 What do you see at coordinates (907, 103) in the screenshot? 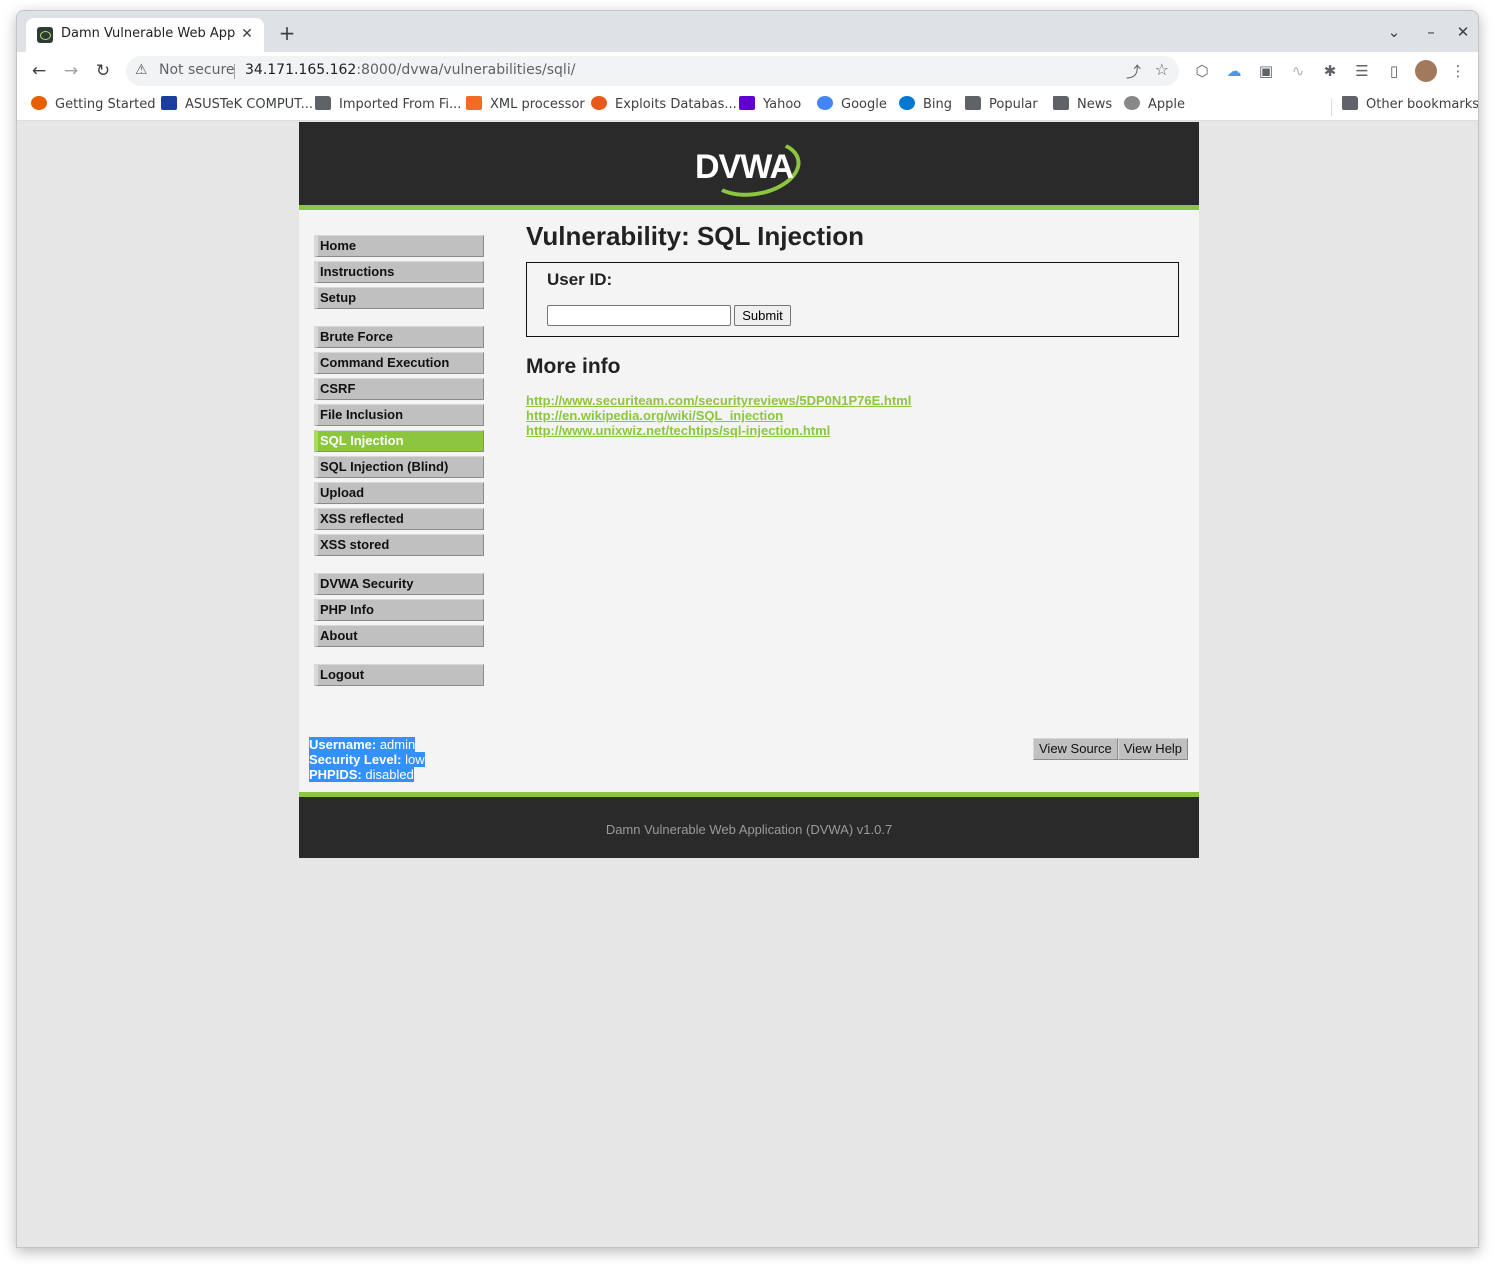
I see `bing-icon` at bounding box center [907, 103].